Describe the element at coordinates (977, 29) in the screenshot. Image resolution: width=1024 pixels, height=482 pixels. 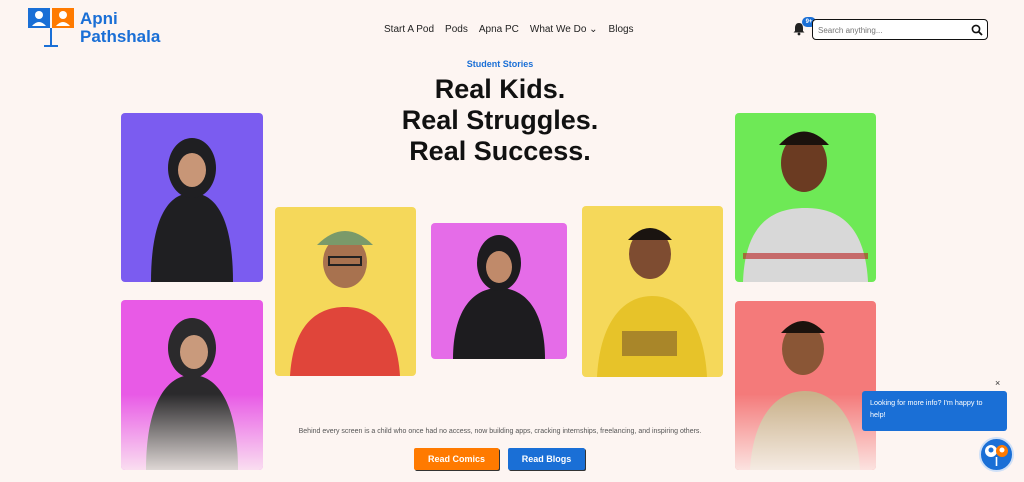
I see `search-icon` at that location.